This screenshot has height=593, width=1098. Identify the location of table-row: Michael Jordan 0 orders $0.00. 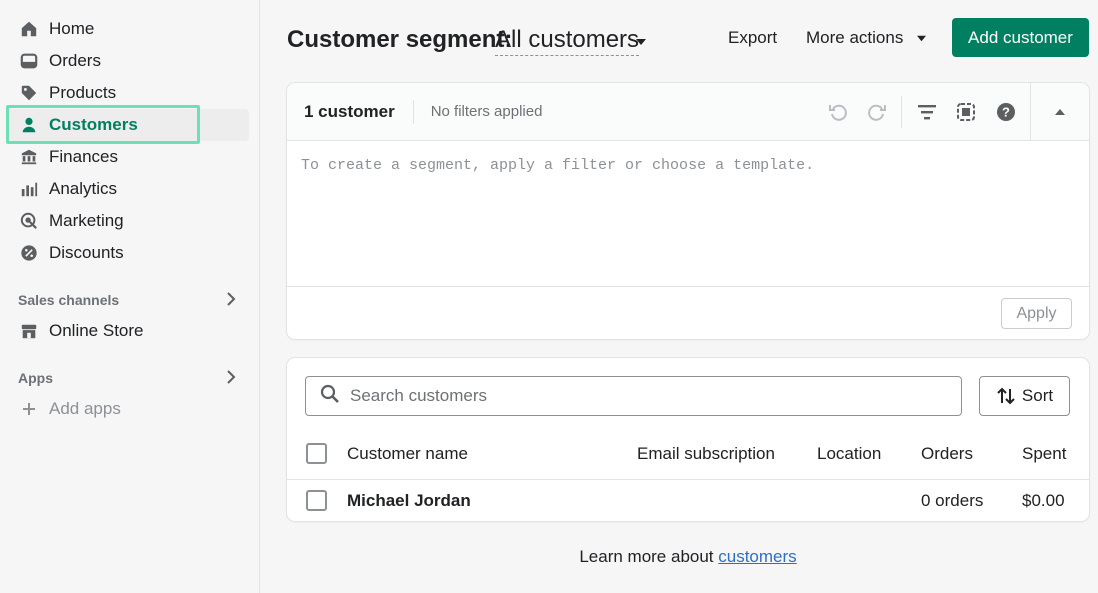
(688, 500).